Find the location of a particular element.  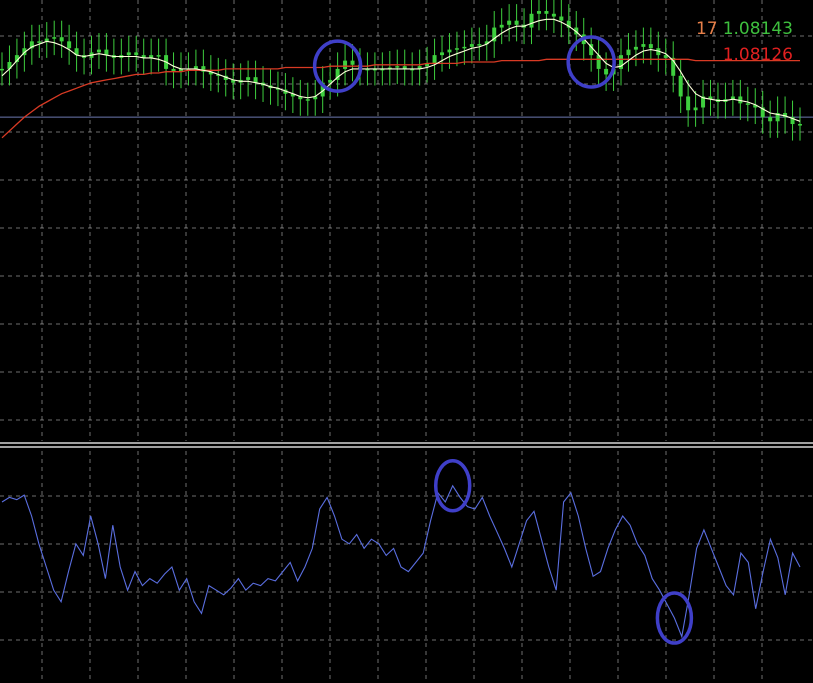

fast-ma-value-label: 1.08143 is located at coordinates (757, 29).